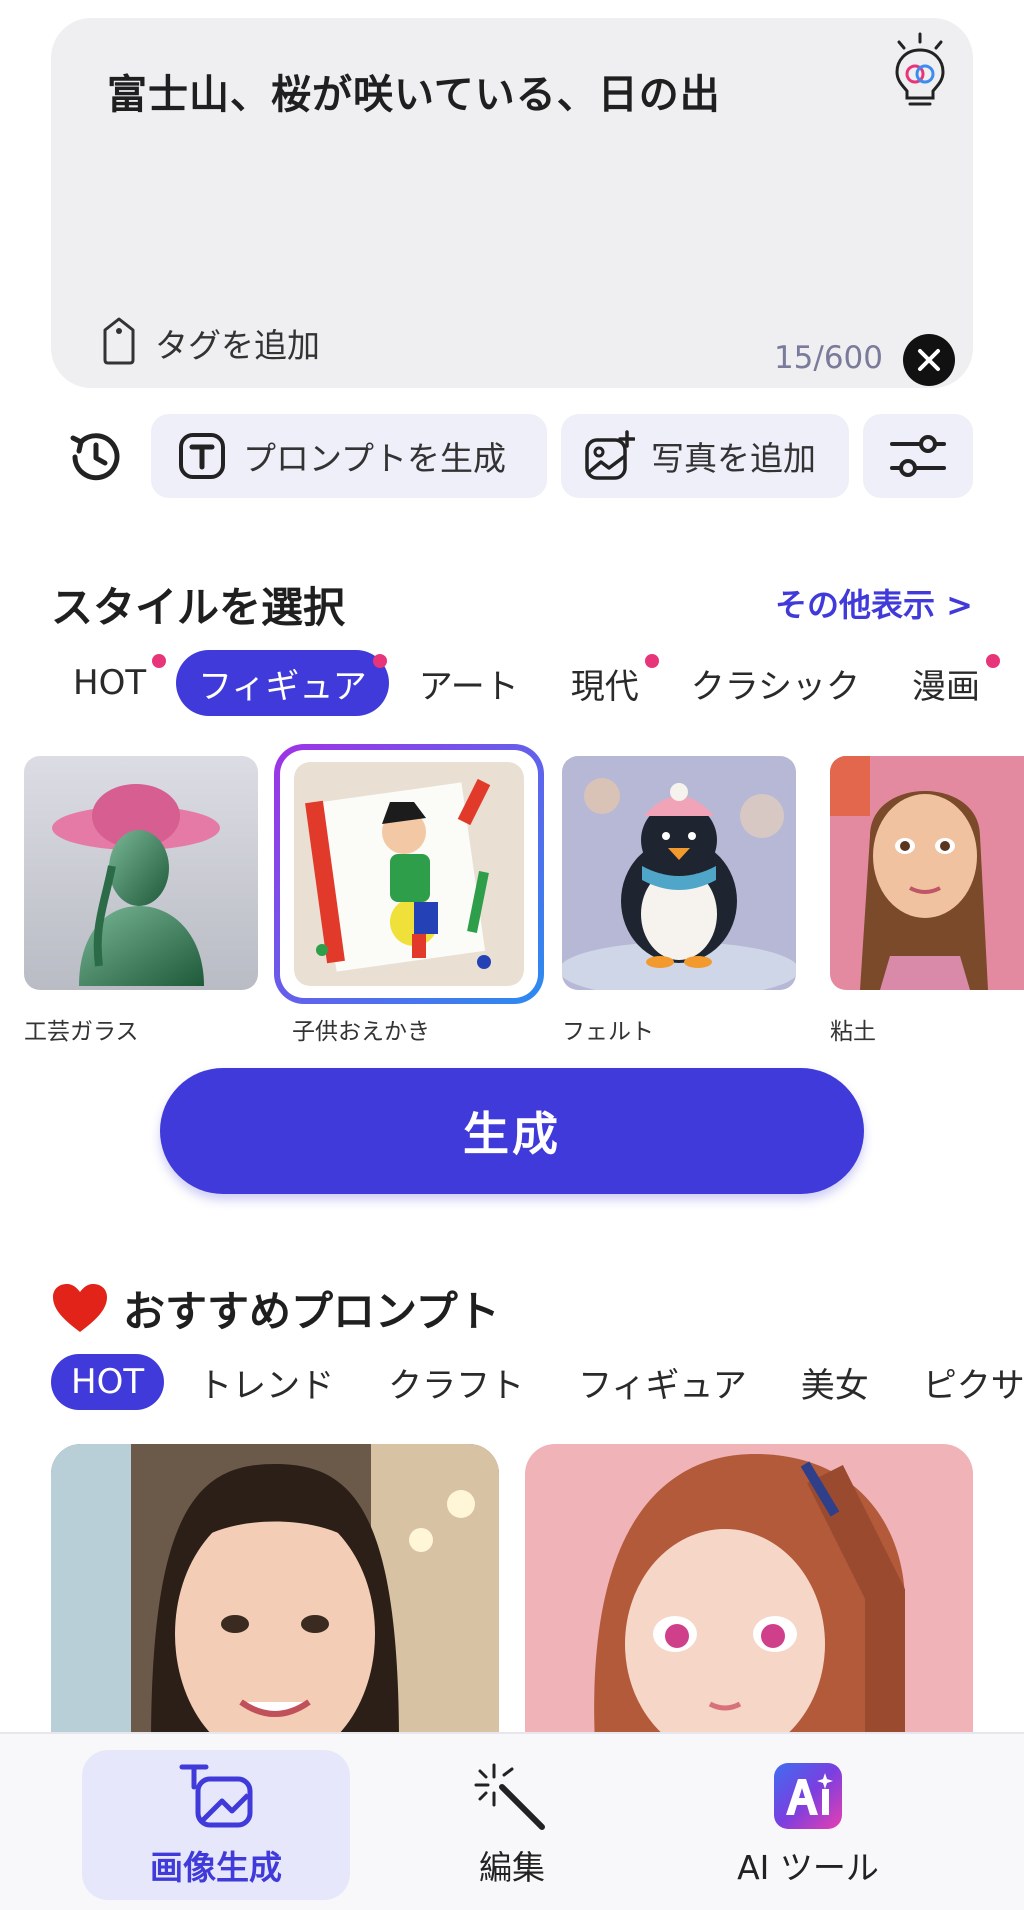  What do you see at coordinates (282, 683) in the screenshot?
I see `style-tab-figure: フィギュア` at bounding box center [282, 683].